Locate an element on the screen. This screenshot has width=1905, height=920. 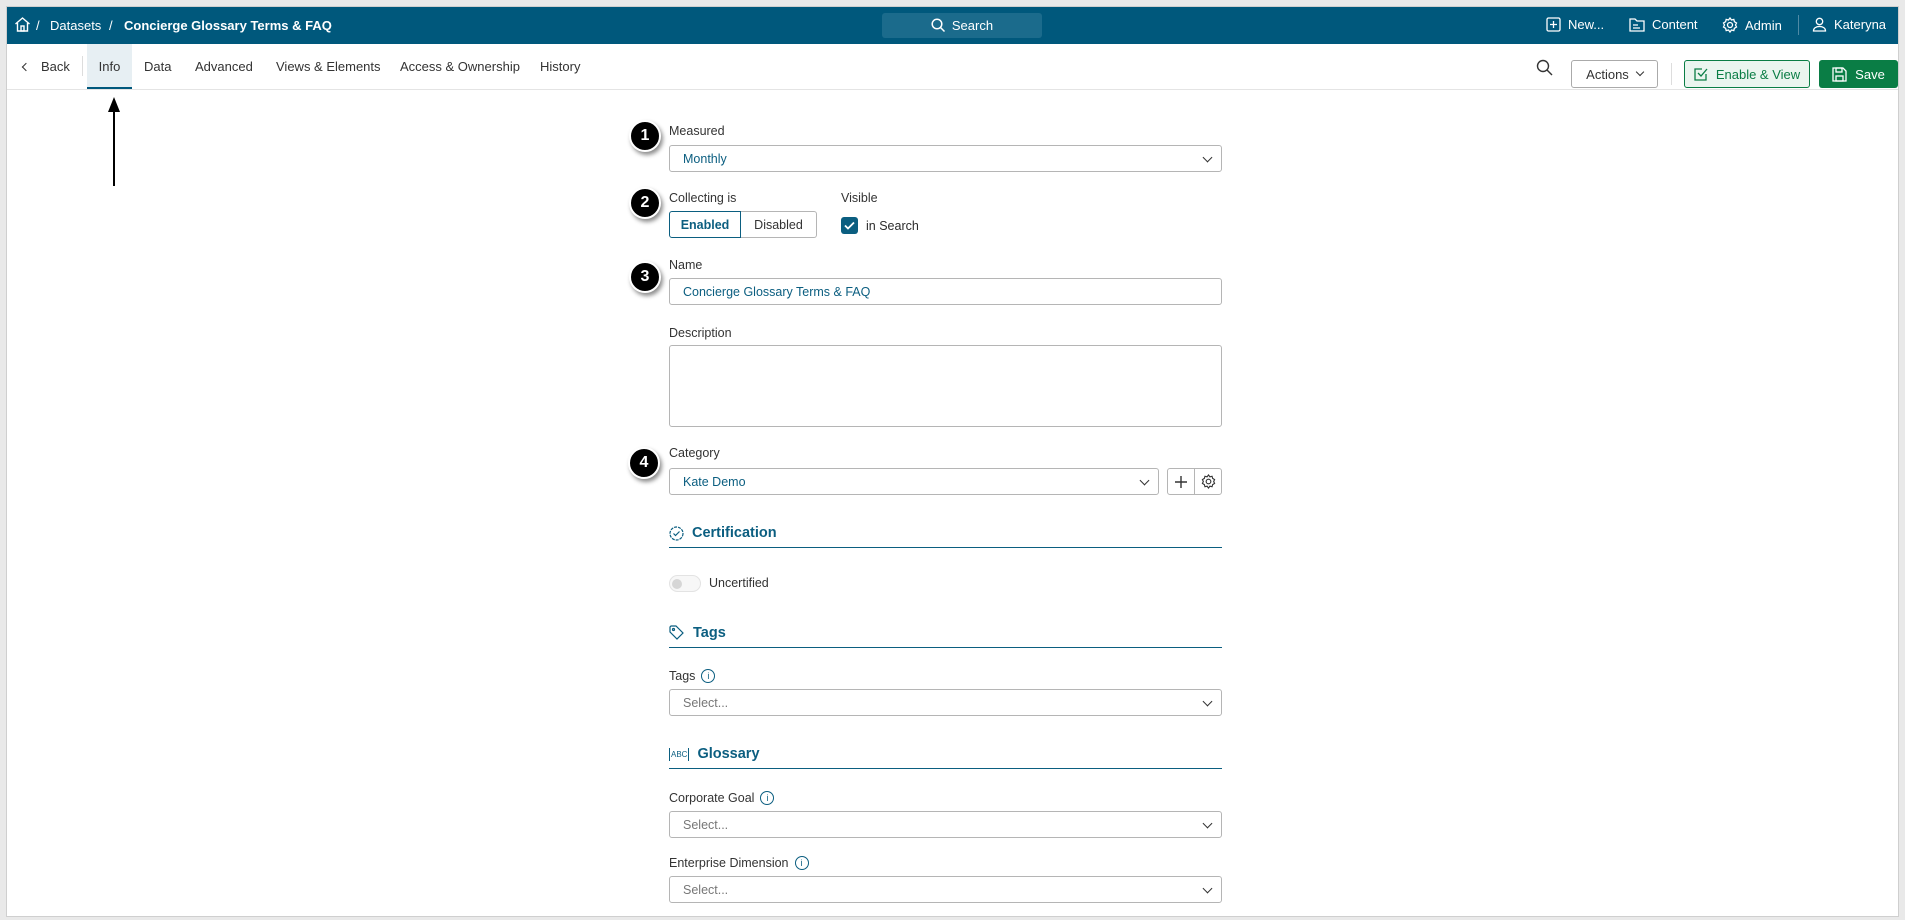
category-settings-button is located at coordinates (1208, 481).